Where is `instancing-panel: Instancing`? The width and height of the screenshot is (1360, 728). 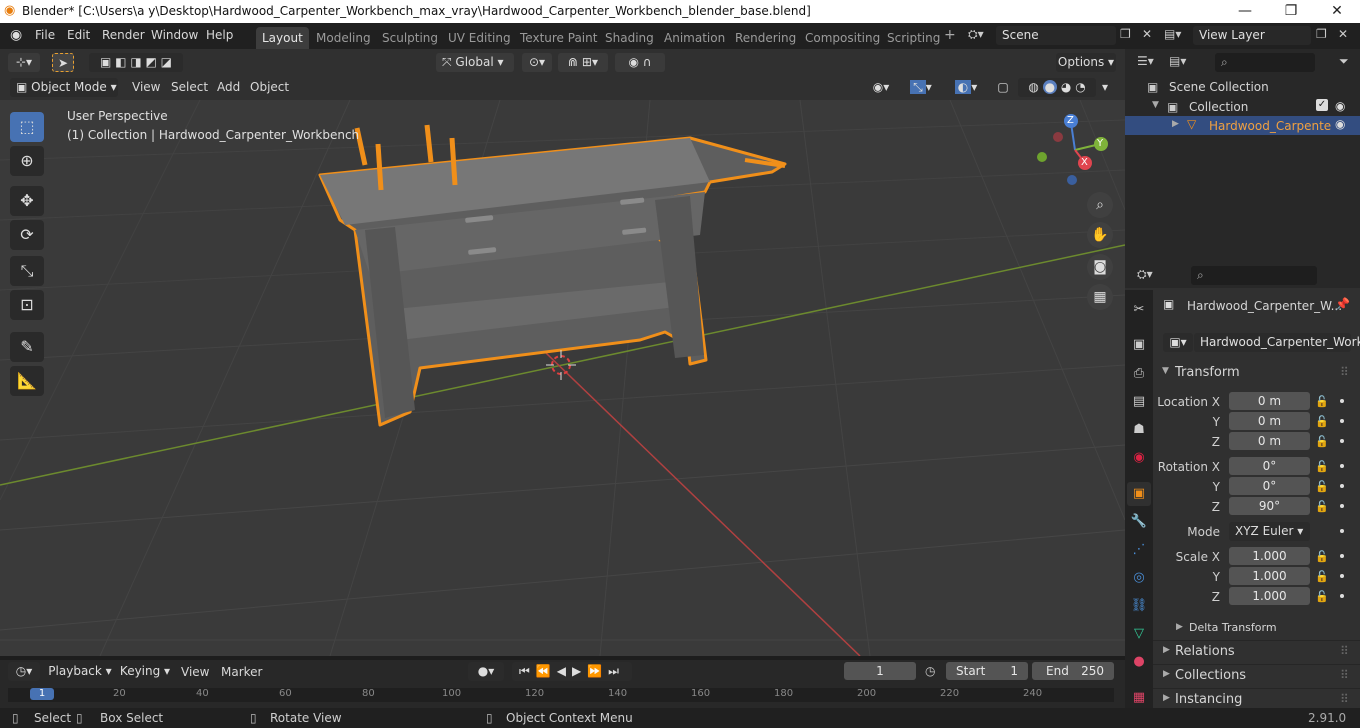
instancing-panel: Instancing is located at coordinates (1208, 699).